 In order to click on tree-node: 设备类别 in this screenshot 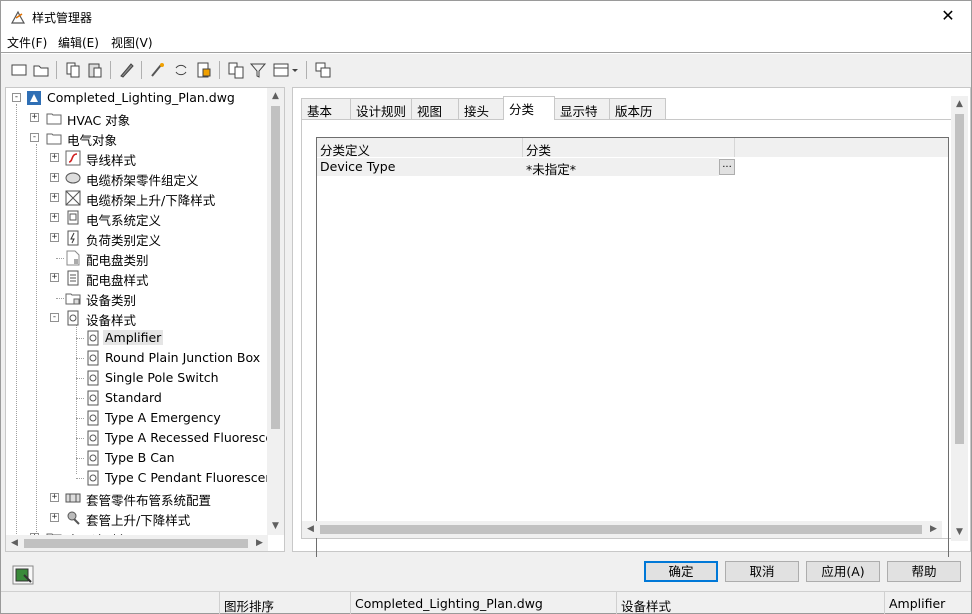, I will do `click(138, 298)`.